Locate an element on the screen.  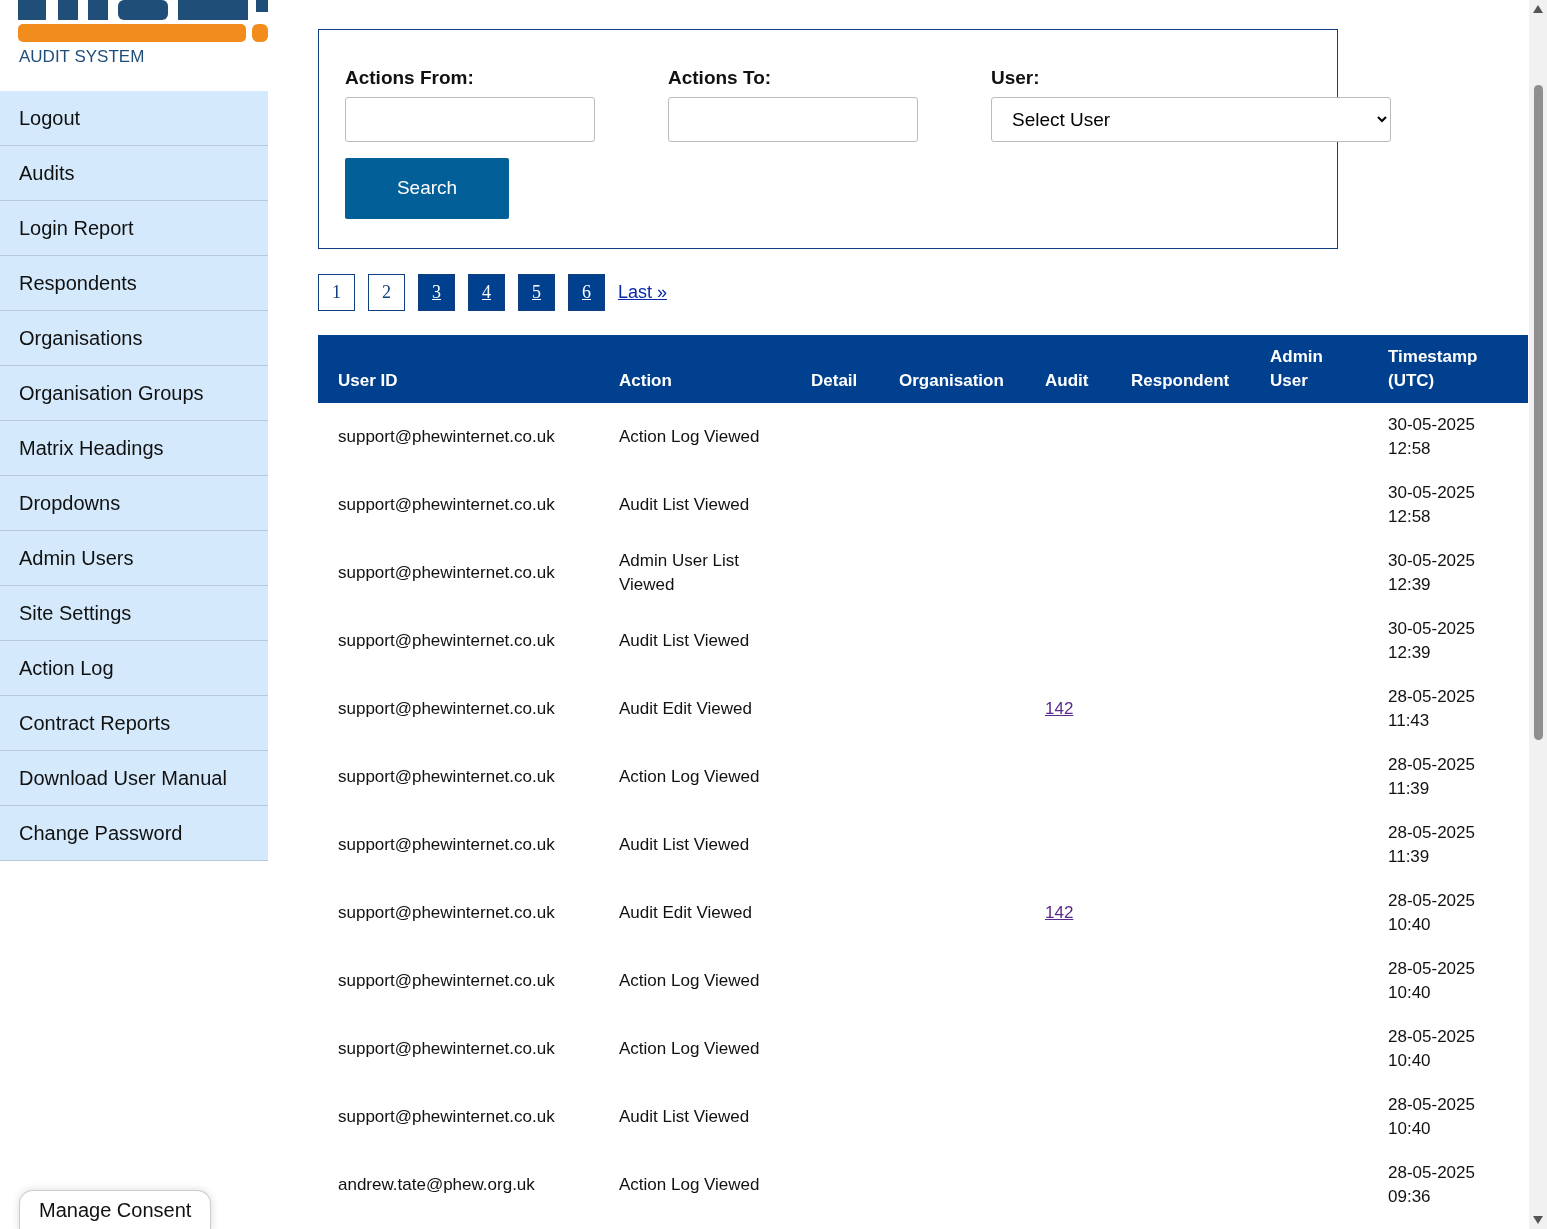
table-cell-text: 30-05-2025 12:58 is located at coordinates (1431, 505).